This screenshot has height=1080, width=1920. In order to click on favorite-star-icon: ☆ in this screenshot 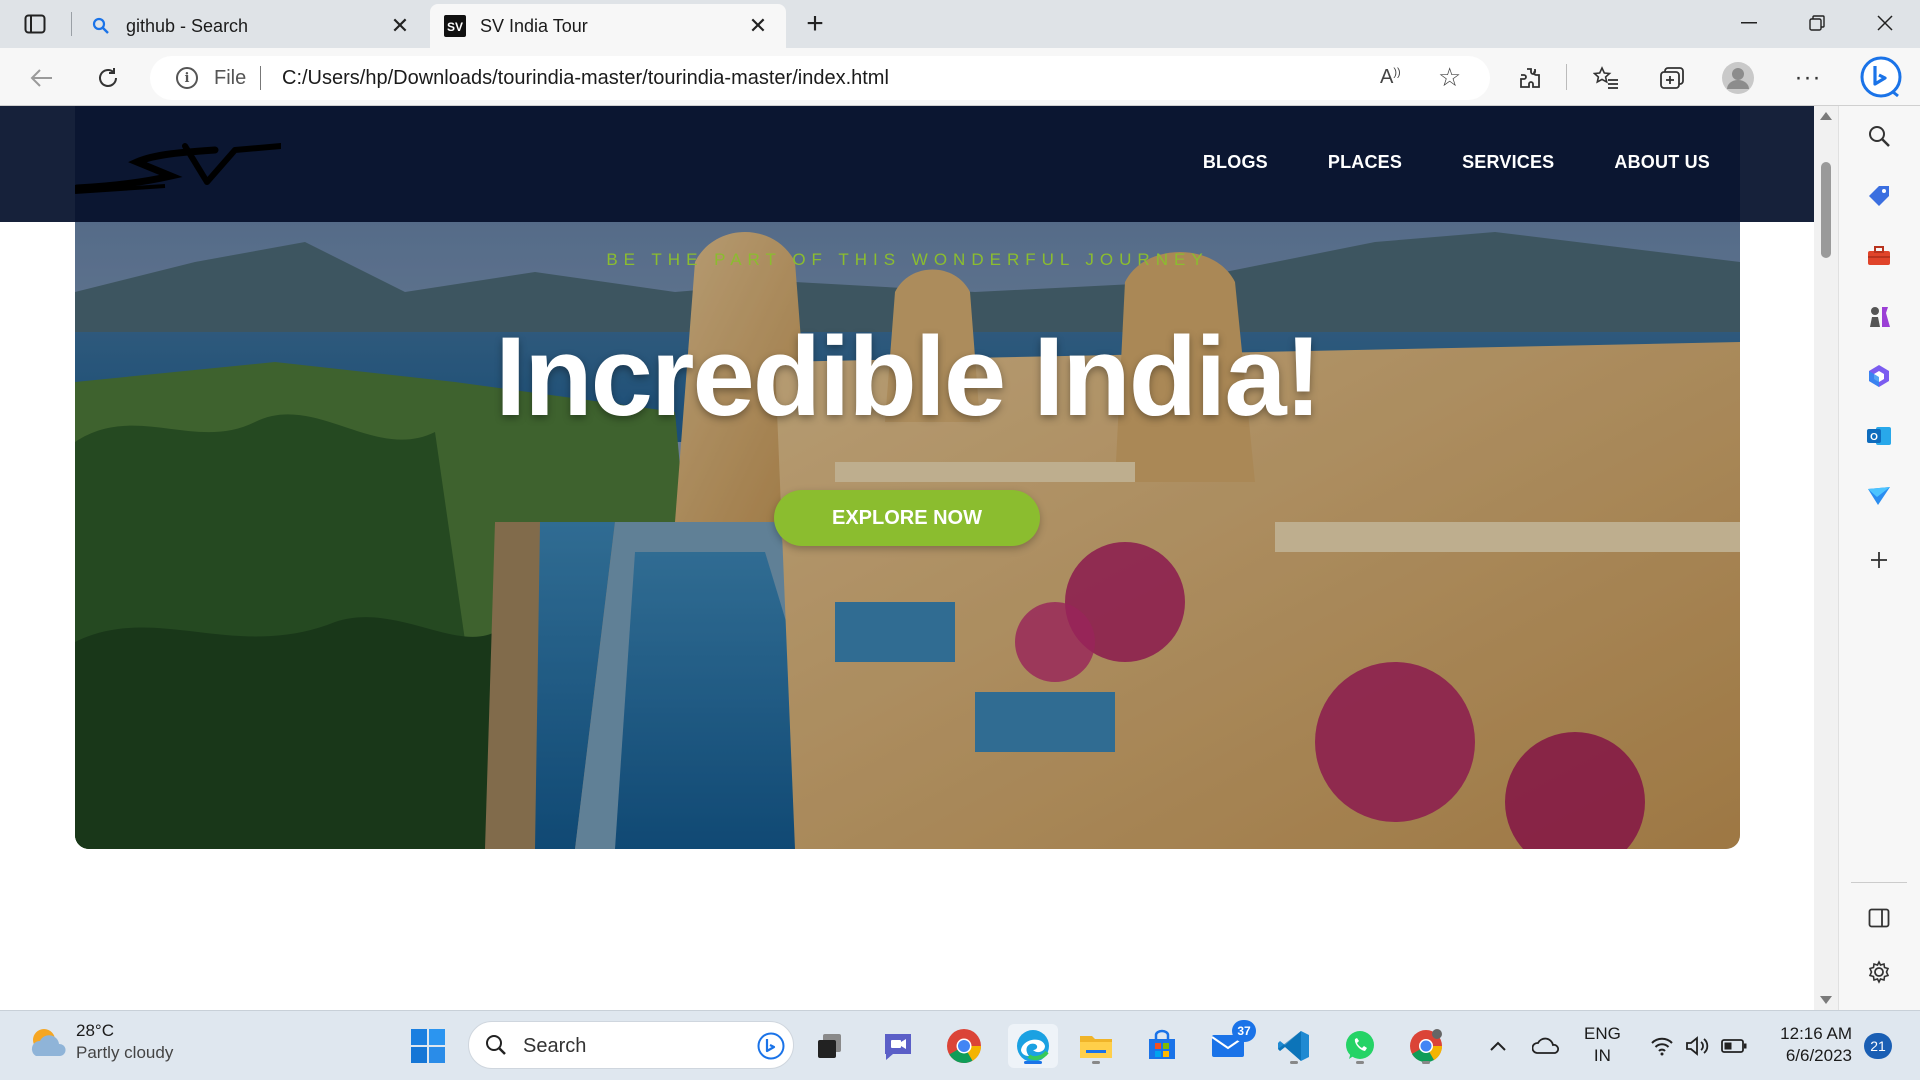, I will do `click(1449, 77)`.